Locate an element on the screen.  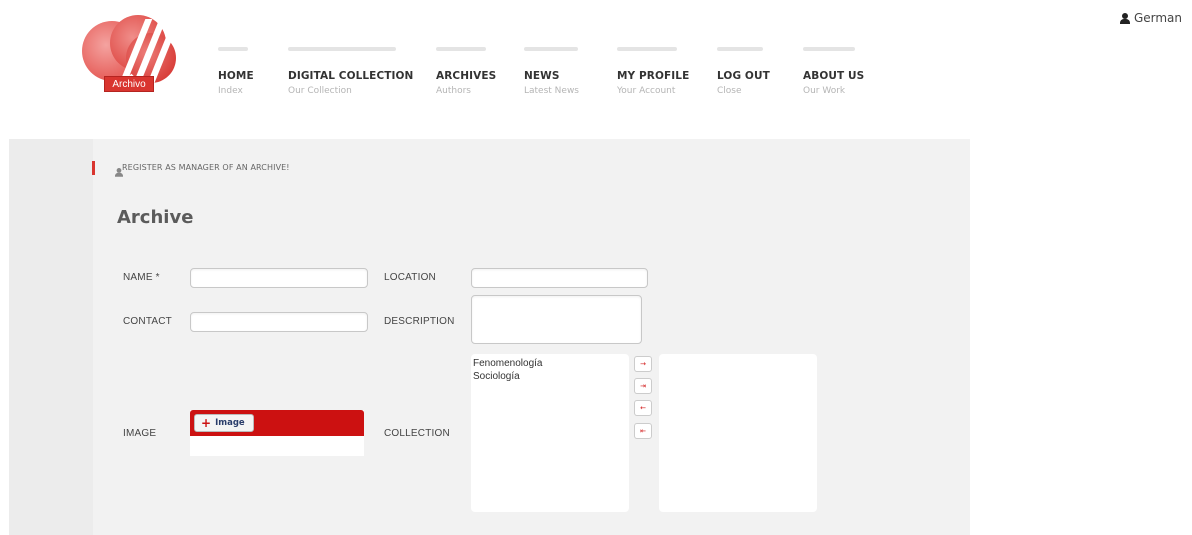
image-toolbar: + Image is located at coordinates (277, 423).